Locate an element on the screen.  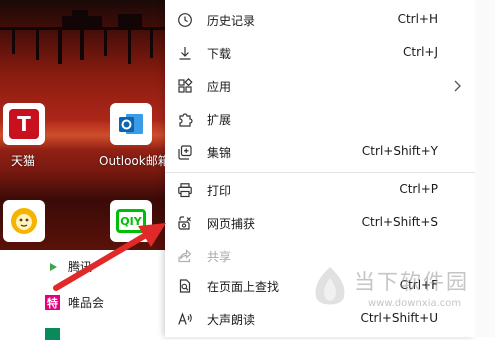
menu-item-history: 历史记录 Ctrl+H is located at coordinates (320, 20).